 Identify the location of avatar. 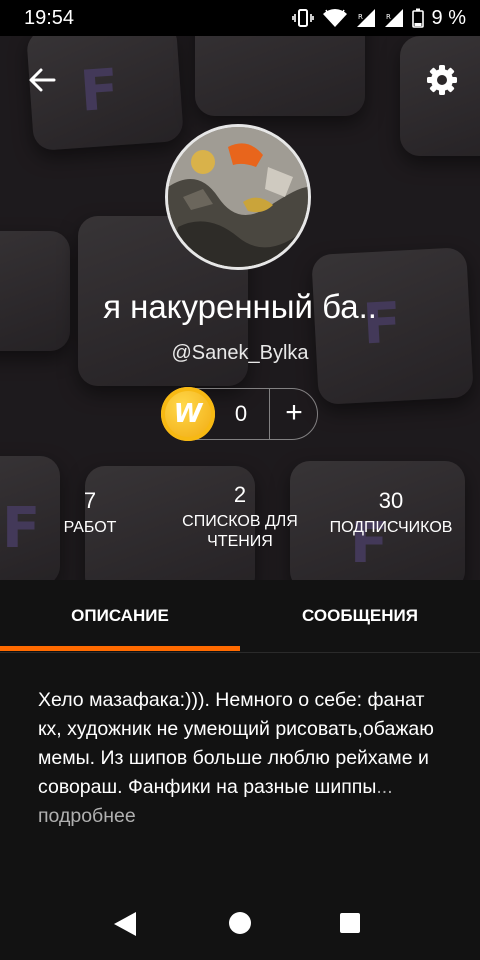
(238, 197).